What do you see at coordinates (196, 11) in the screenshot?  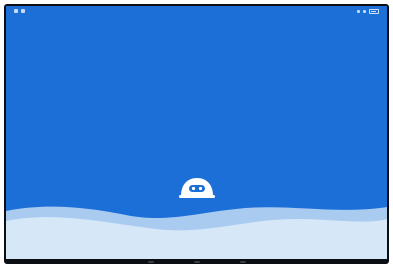 I see `status-bar` at bounding box center [196, 11].